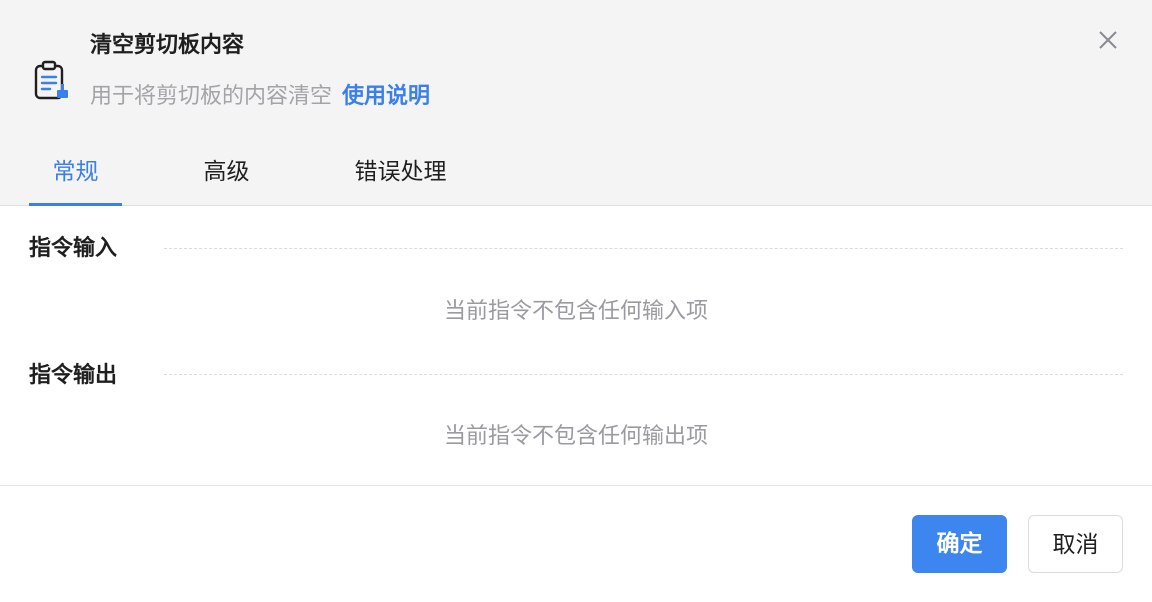 This screenshot has width=1152, height=602. Describe the element at coordinates (959, 544) in the screenshot. I see `confirm-button: 确定` at that location.